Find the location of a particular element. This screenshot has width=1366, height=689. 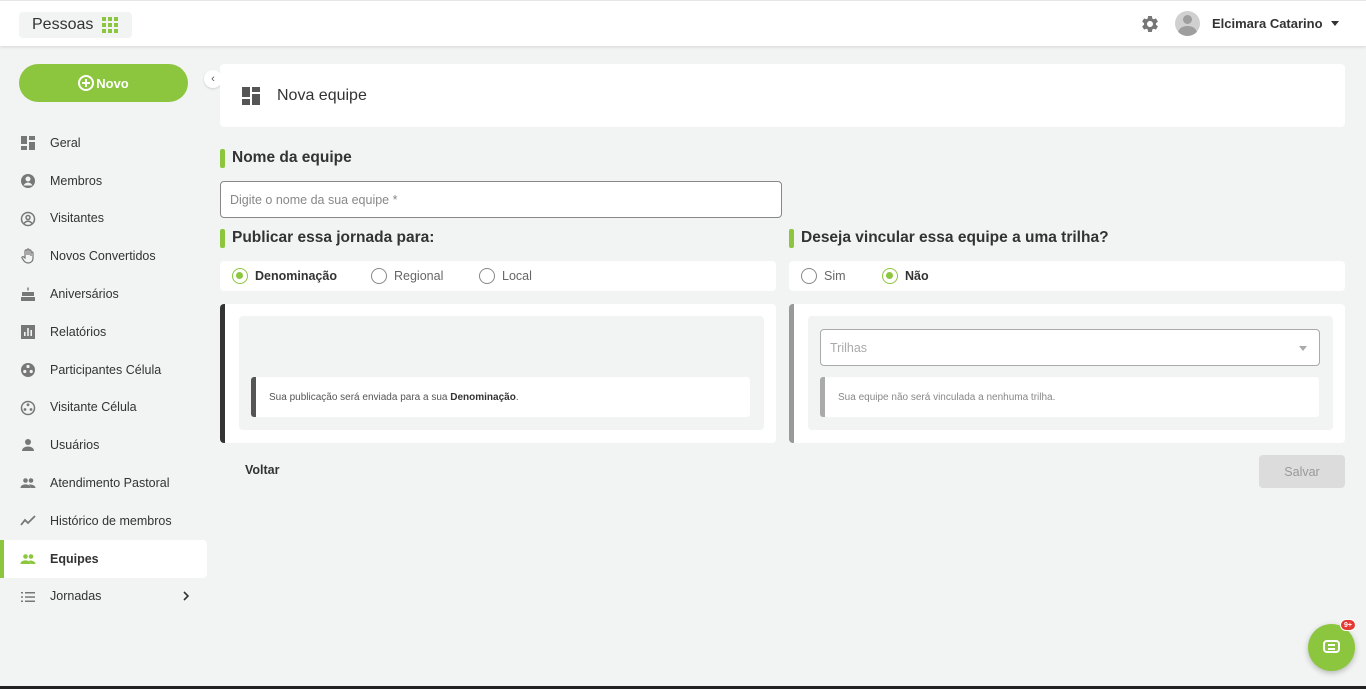

account-outline-icon is located at coordinates (28, 218).